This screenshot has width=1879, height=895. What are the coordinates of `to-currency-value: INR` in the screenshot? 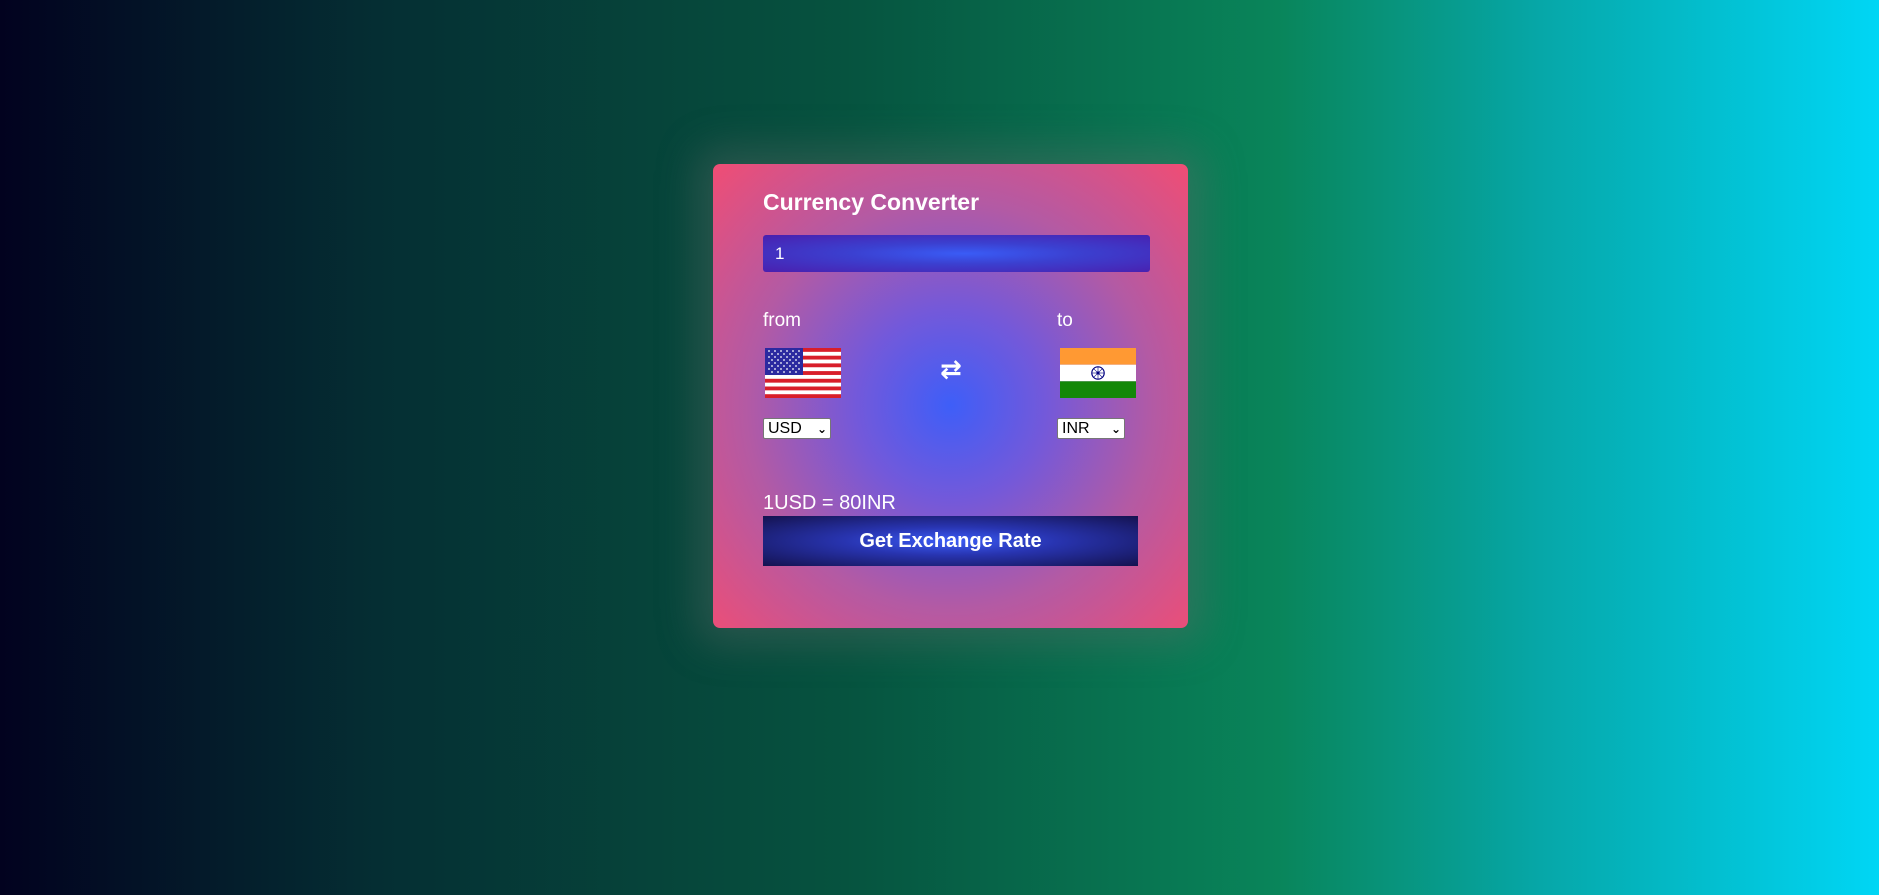 It's located at (1076, 428).